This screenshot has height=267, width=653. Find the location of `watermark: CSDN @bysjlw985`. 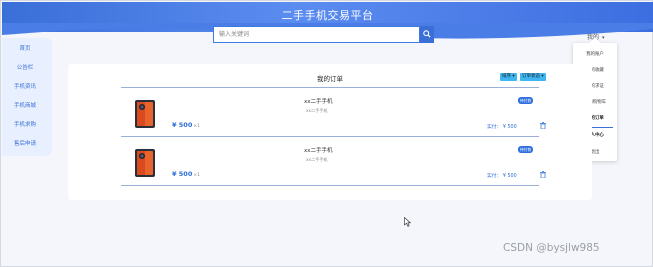

watermark: CSDN @bysjlw985 is located at coordinates (551, 248).